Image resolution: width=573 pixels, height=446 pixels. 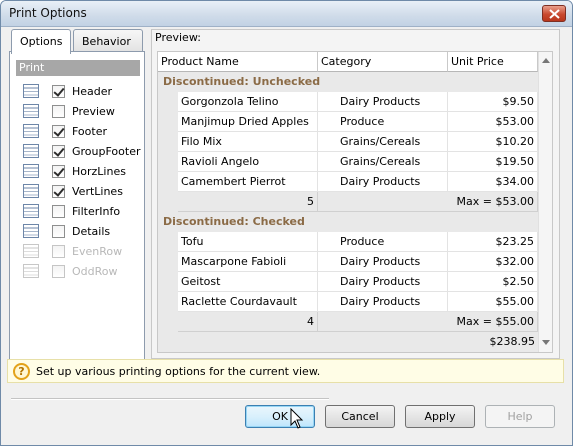 What do you see at coordinates (348, 342) in the screenshot?
I see `total-footer-row: $238.95` at bounding box center [348, 342].